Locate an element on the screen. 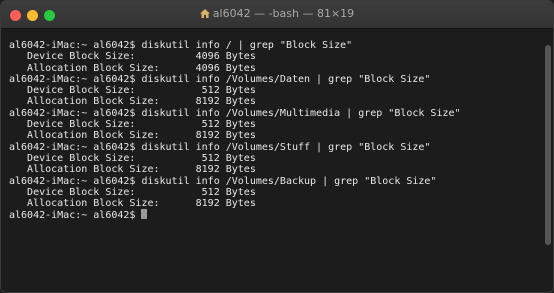  terminal-line: Device Block Size: 4096 Bytes is located at coordinates (132, 57).